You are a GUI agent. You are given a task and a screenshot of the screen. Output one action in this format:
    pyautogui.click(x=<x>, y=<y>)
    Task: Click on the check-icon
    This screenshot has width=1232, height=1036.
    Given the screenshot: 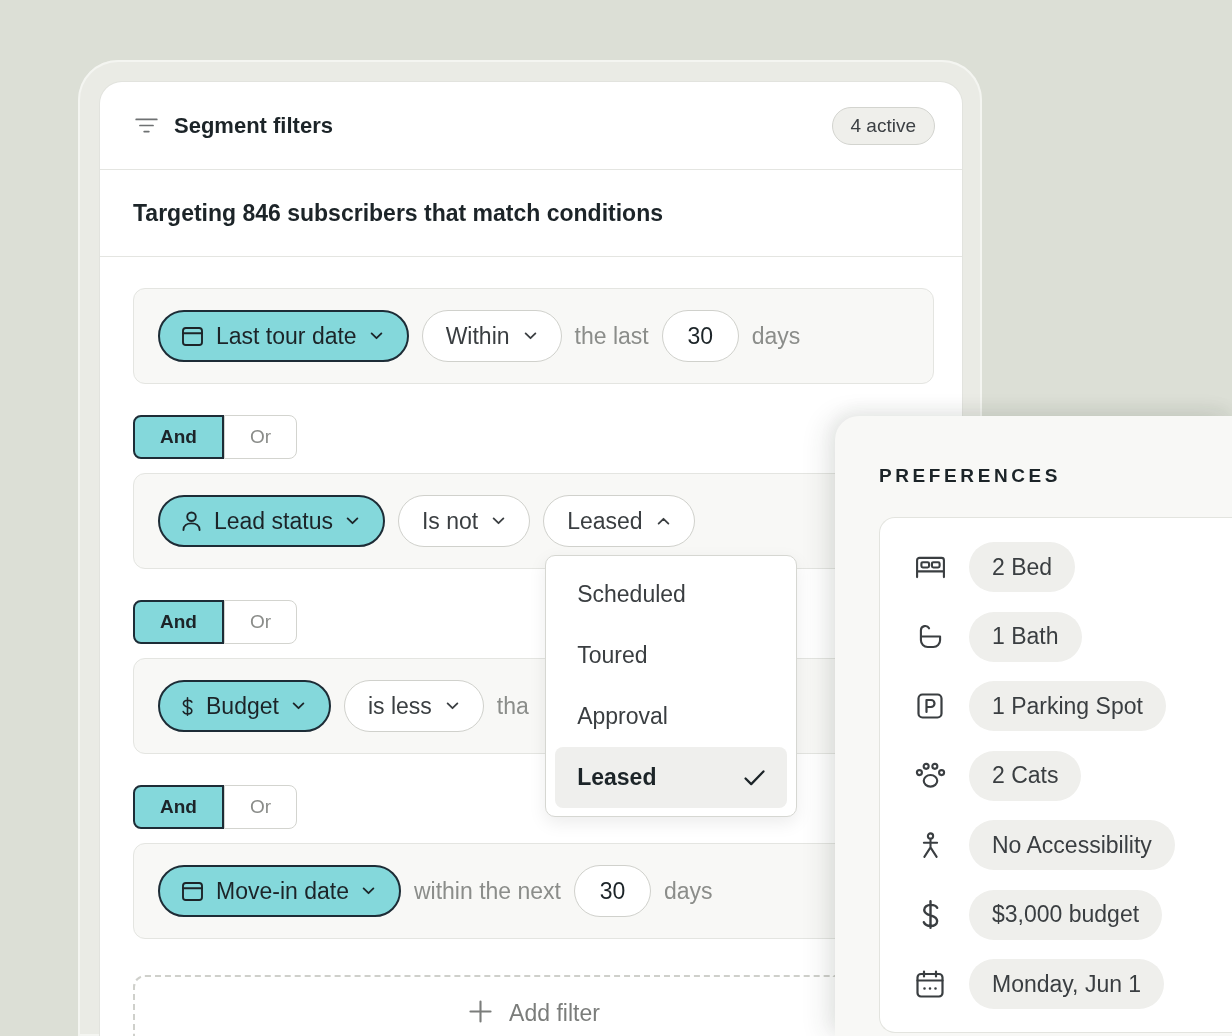 What is the action you would take?
    pyautogui.click(x=755, y=777)
    